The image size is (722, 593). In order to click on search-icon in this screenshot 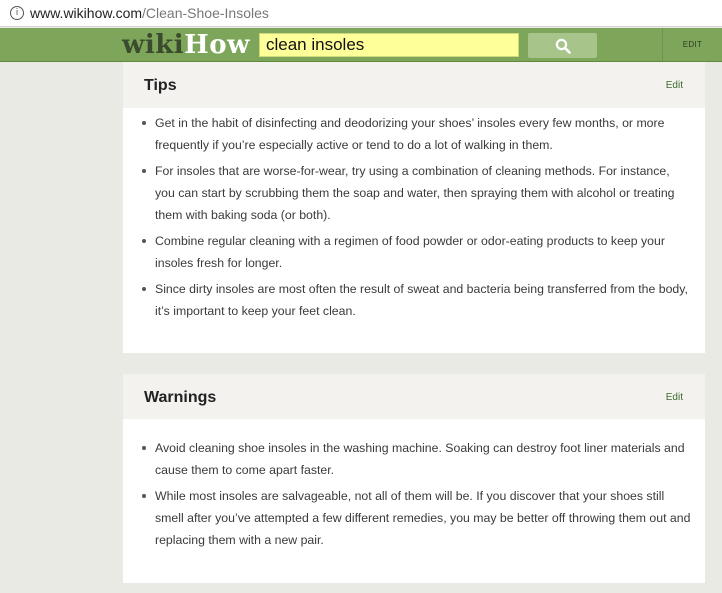, I will do `click(563, 46)`.